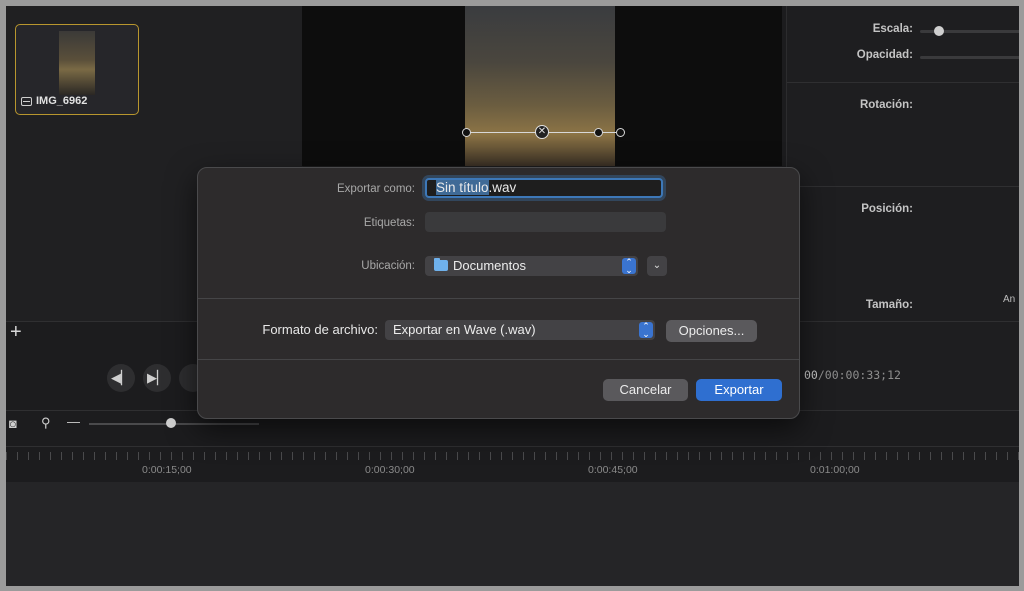 This screenshot has height=591, width=1024. I want to click on camera-icon: ◙, so click(13, 423).